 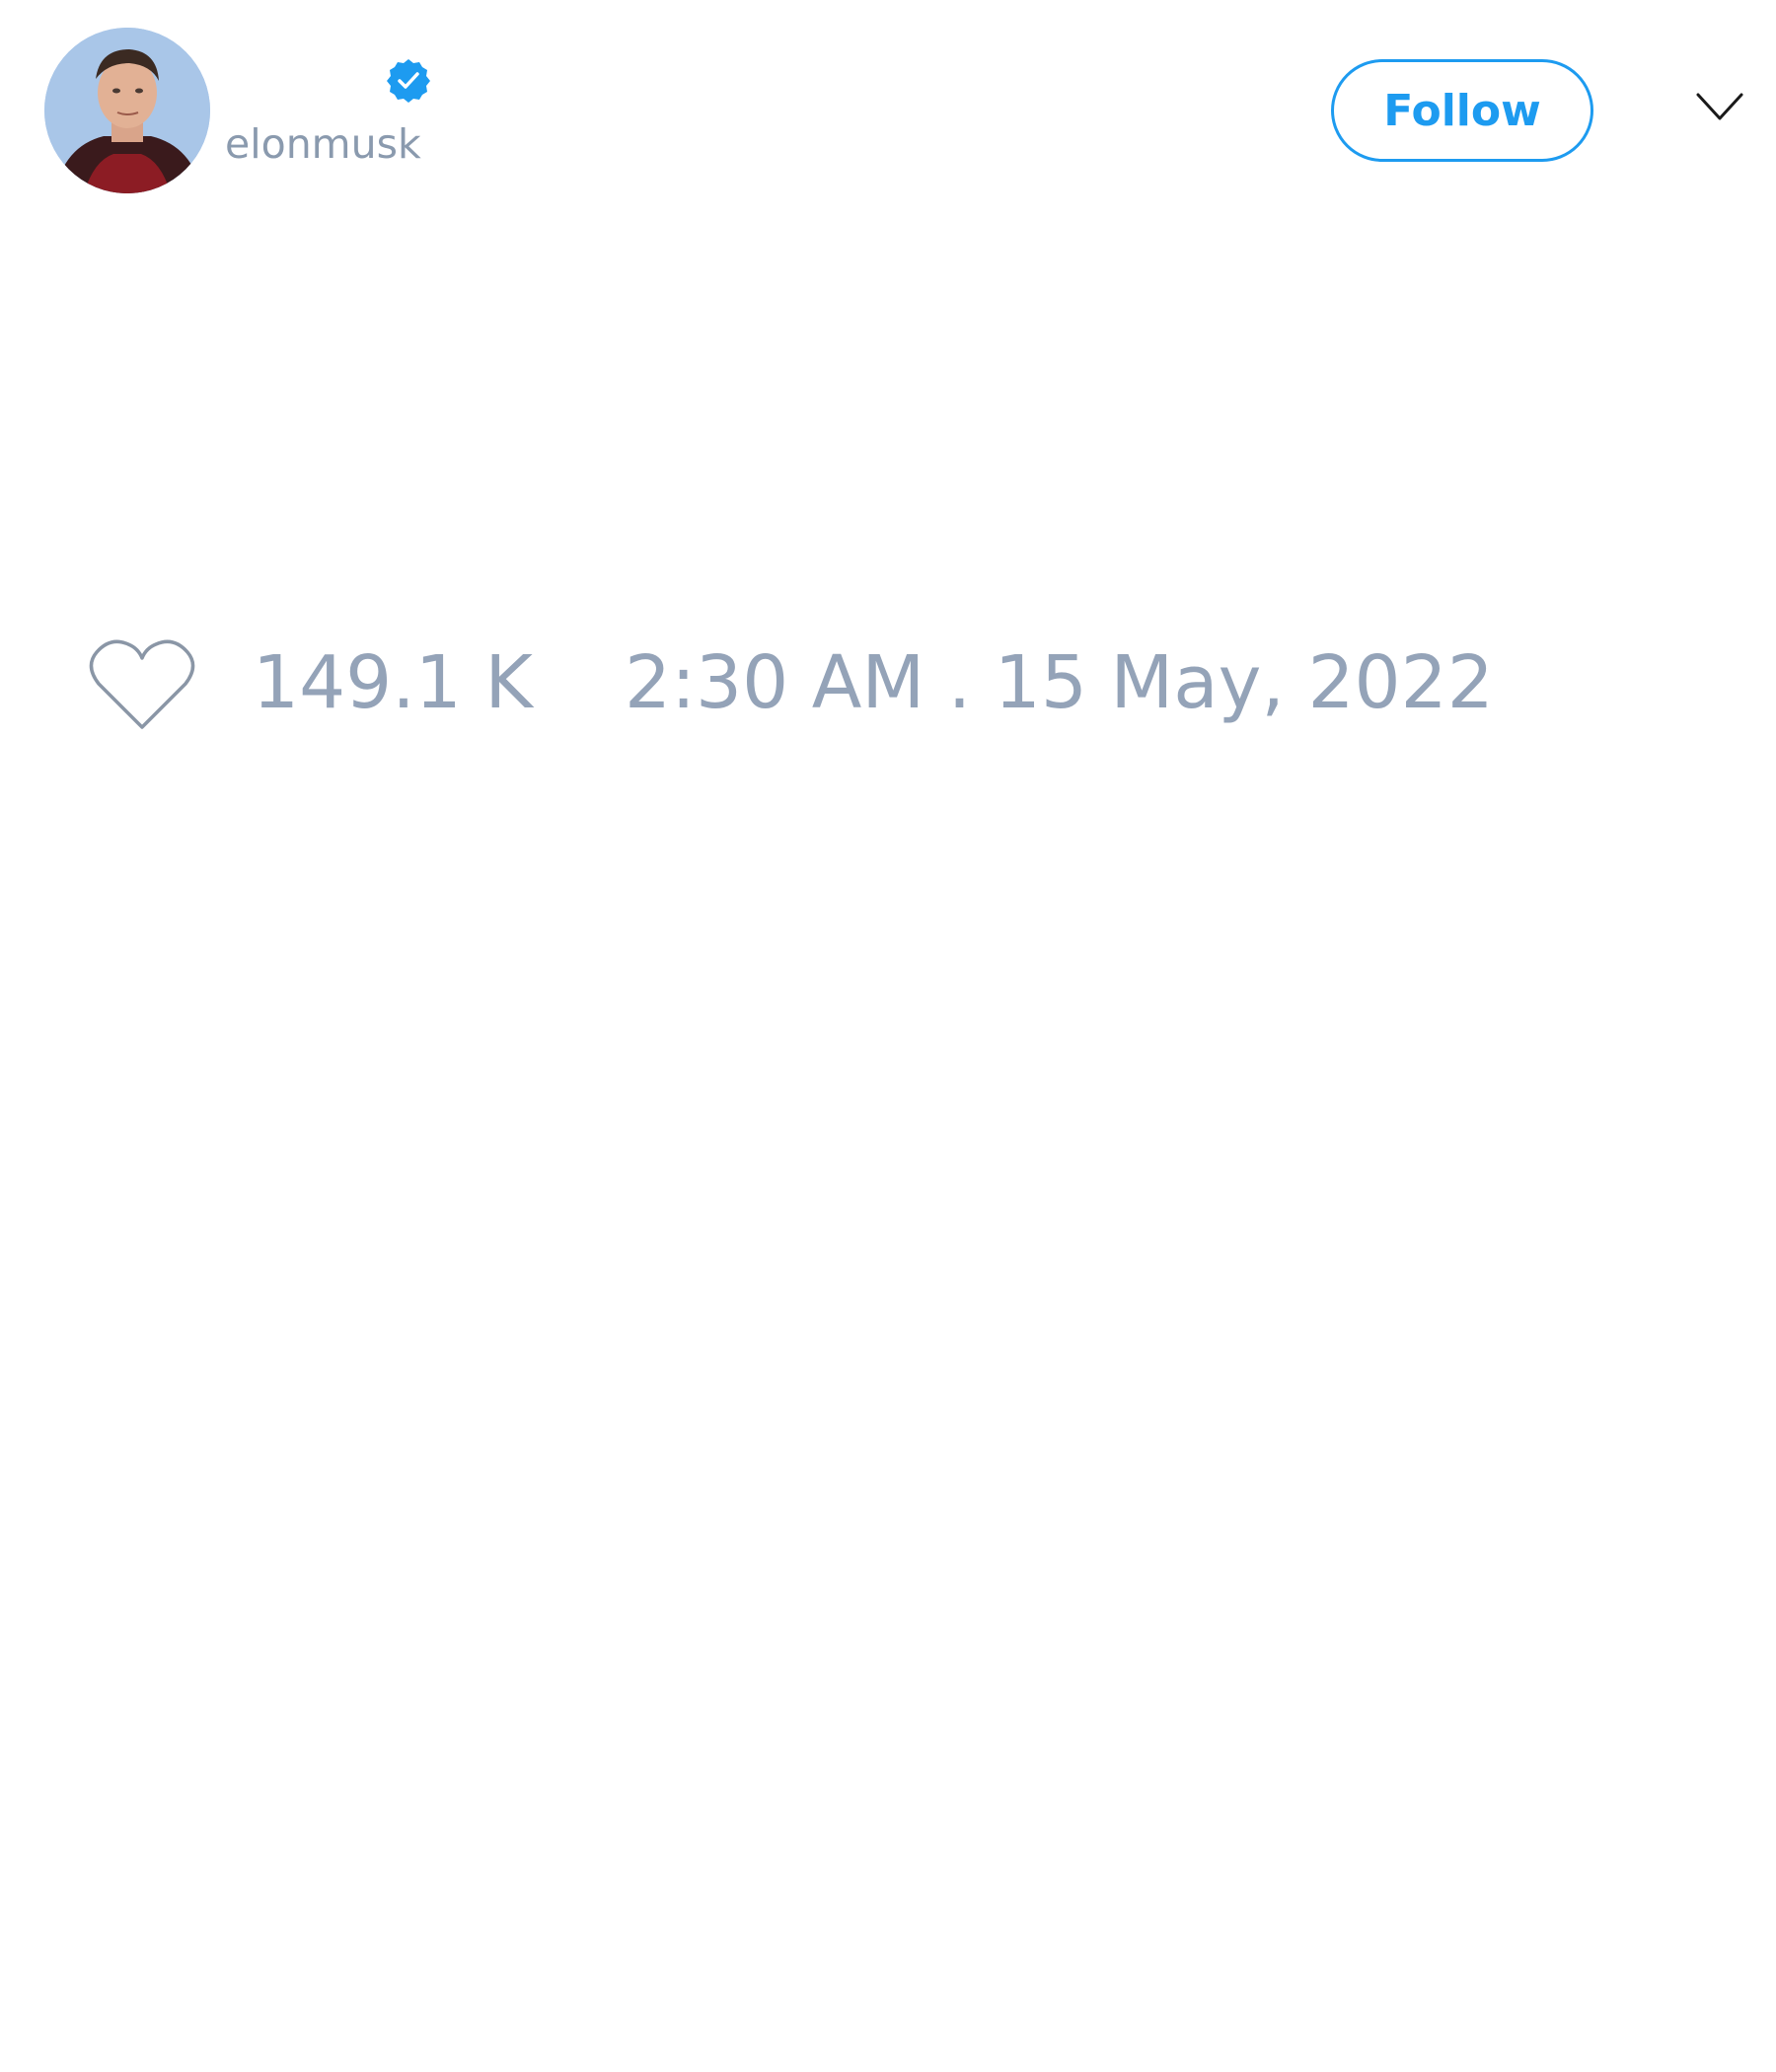 I want to click on avatar-image, so click(x=127, y=111).